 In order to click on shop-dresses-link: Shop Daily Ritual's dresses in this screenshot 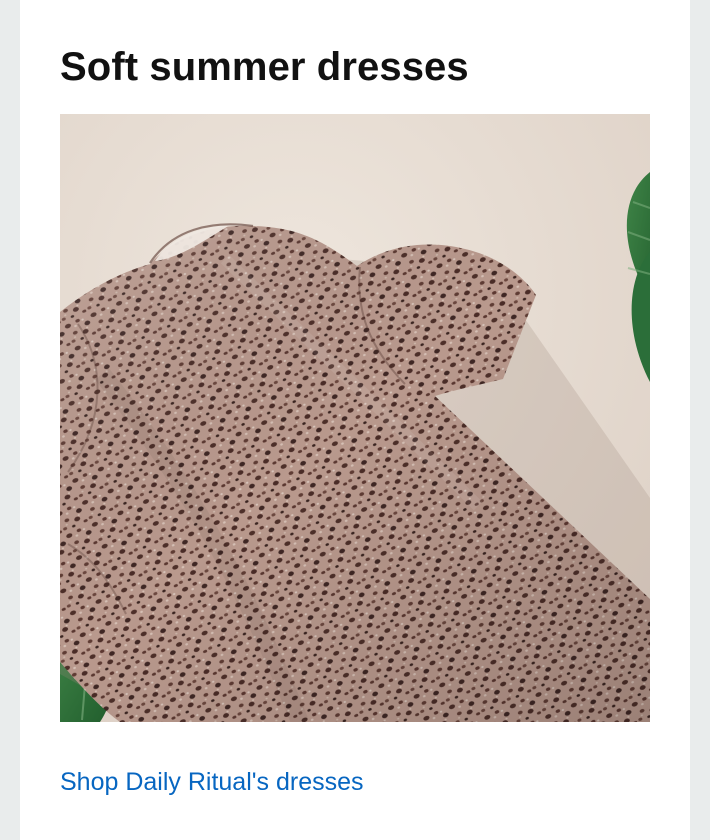, I will do `click(212, 782)`.